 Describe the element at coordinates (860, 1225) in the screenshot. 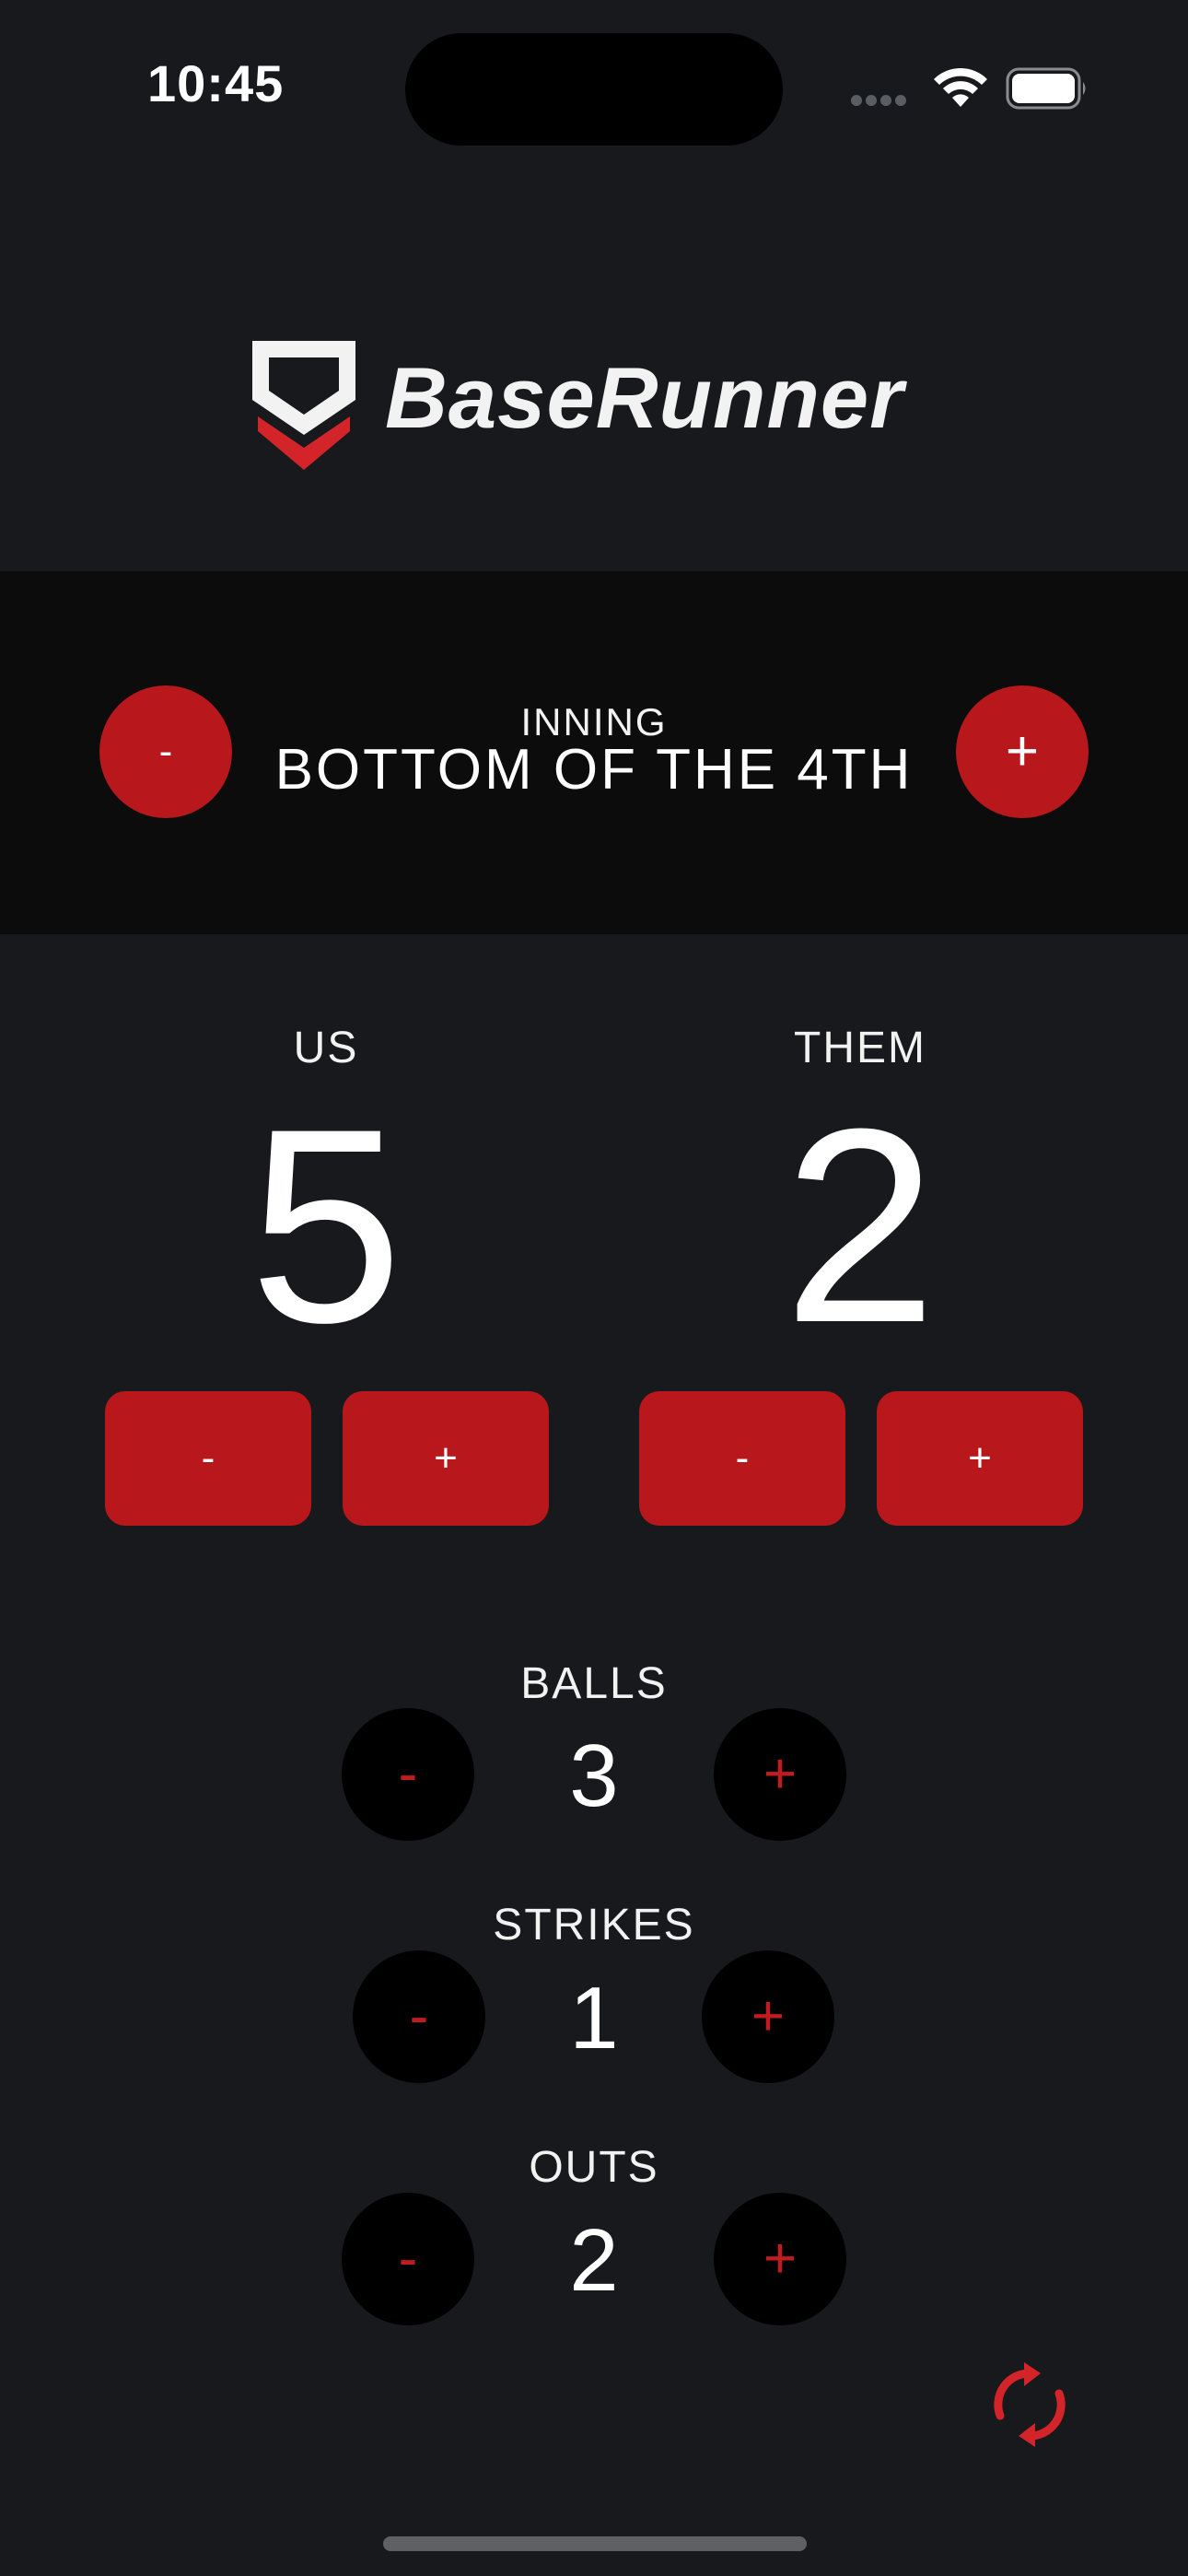

I see `team-them-score: 2` at that location.